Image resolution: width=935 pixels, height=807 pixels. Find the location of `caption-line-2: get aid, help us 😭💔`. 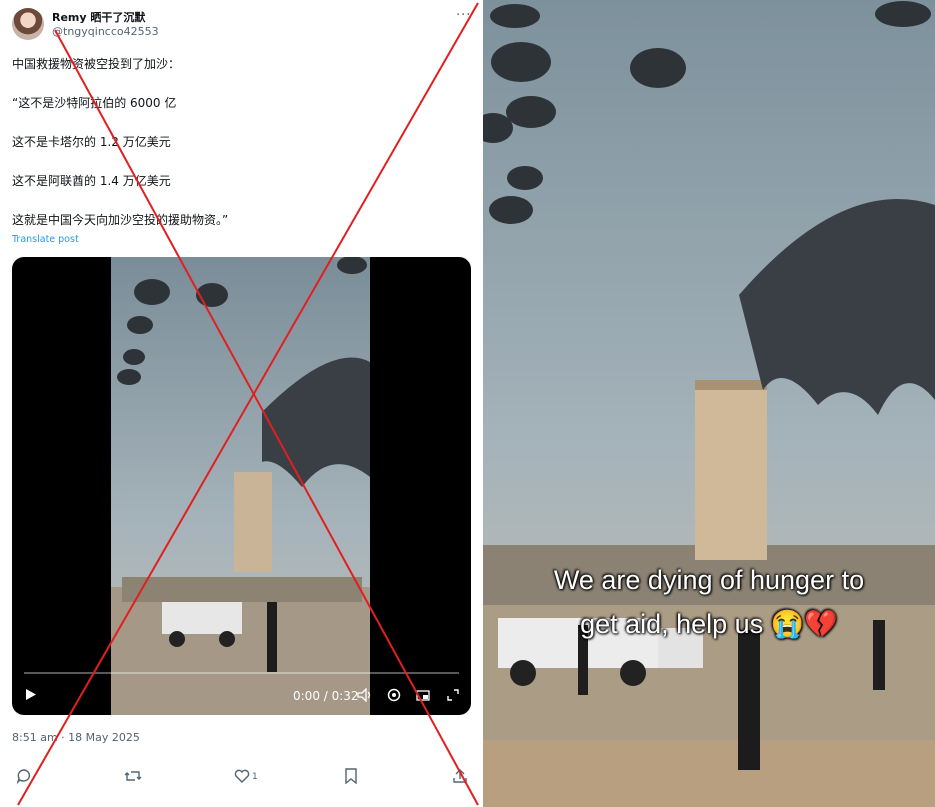

caption-line-2: get aid, help us 😭💔 is located at coordinates (709, 624).